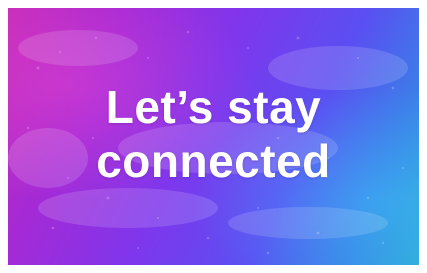 Image resolution: width=427 pixels, height=273 pixels. Describe the element at coordinates (213, 107) in the screenshot. I see `headline-line-1: Let’s stay` at that location.